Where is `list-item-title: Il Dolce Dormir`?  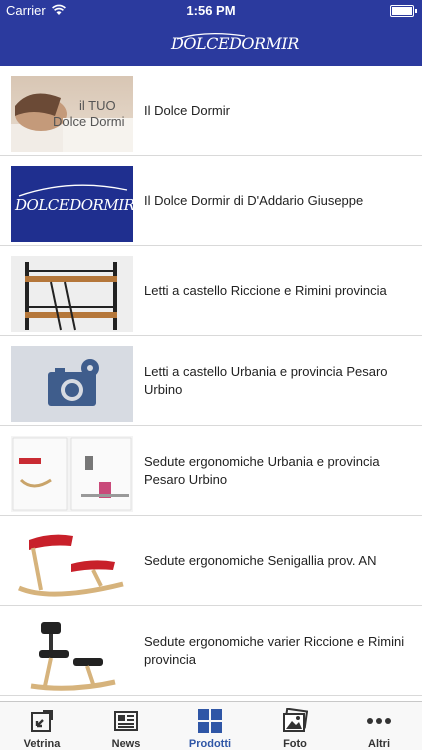
list-item-title: Il Dolce Dormir is located at coordinates (187, 110).